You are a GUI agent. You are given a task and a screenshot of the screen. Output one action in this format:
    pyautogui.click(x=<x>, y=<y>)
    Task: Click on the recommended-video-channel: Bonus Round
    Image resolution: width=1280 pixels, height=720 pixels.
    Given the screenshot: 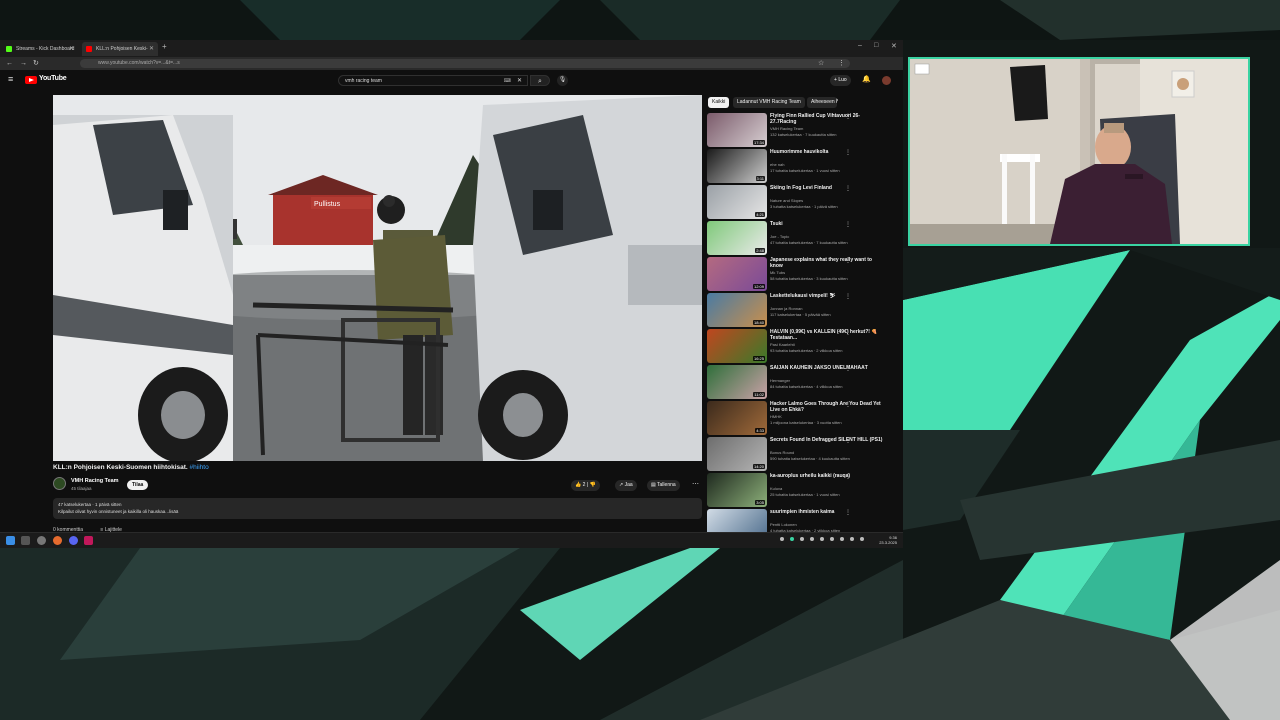 What is the action you would take?
    pyautogui.click(x=782, y=452)
    